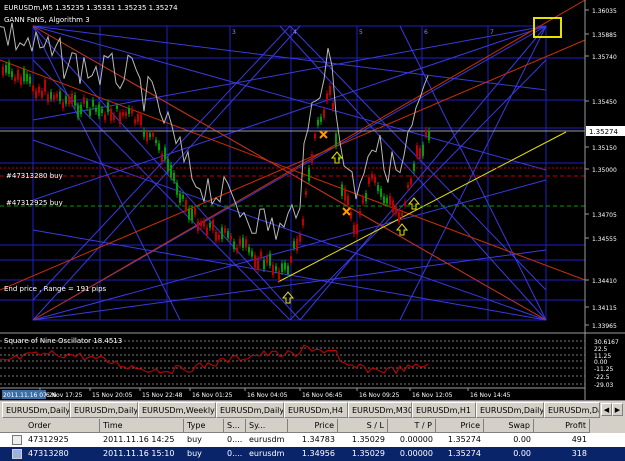  I want to click on tab-chart-2: EURUSDm,Daily, so click(104, 410).